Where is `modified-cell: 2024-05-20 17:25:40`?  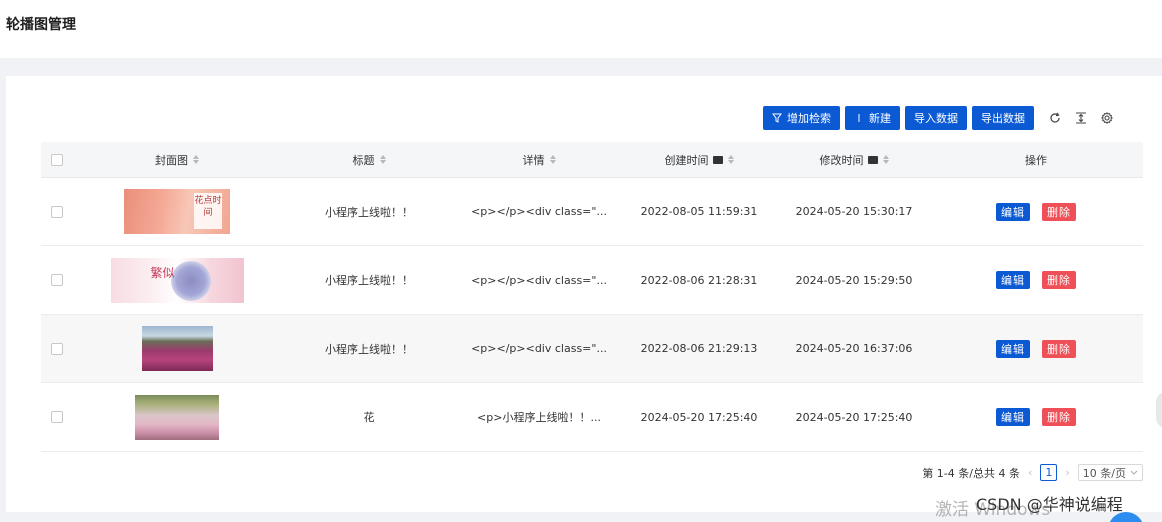 modified-cell: 2024-05-20 17:25:40 is located at coordinates (854, 417).